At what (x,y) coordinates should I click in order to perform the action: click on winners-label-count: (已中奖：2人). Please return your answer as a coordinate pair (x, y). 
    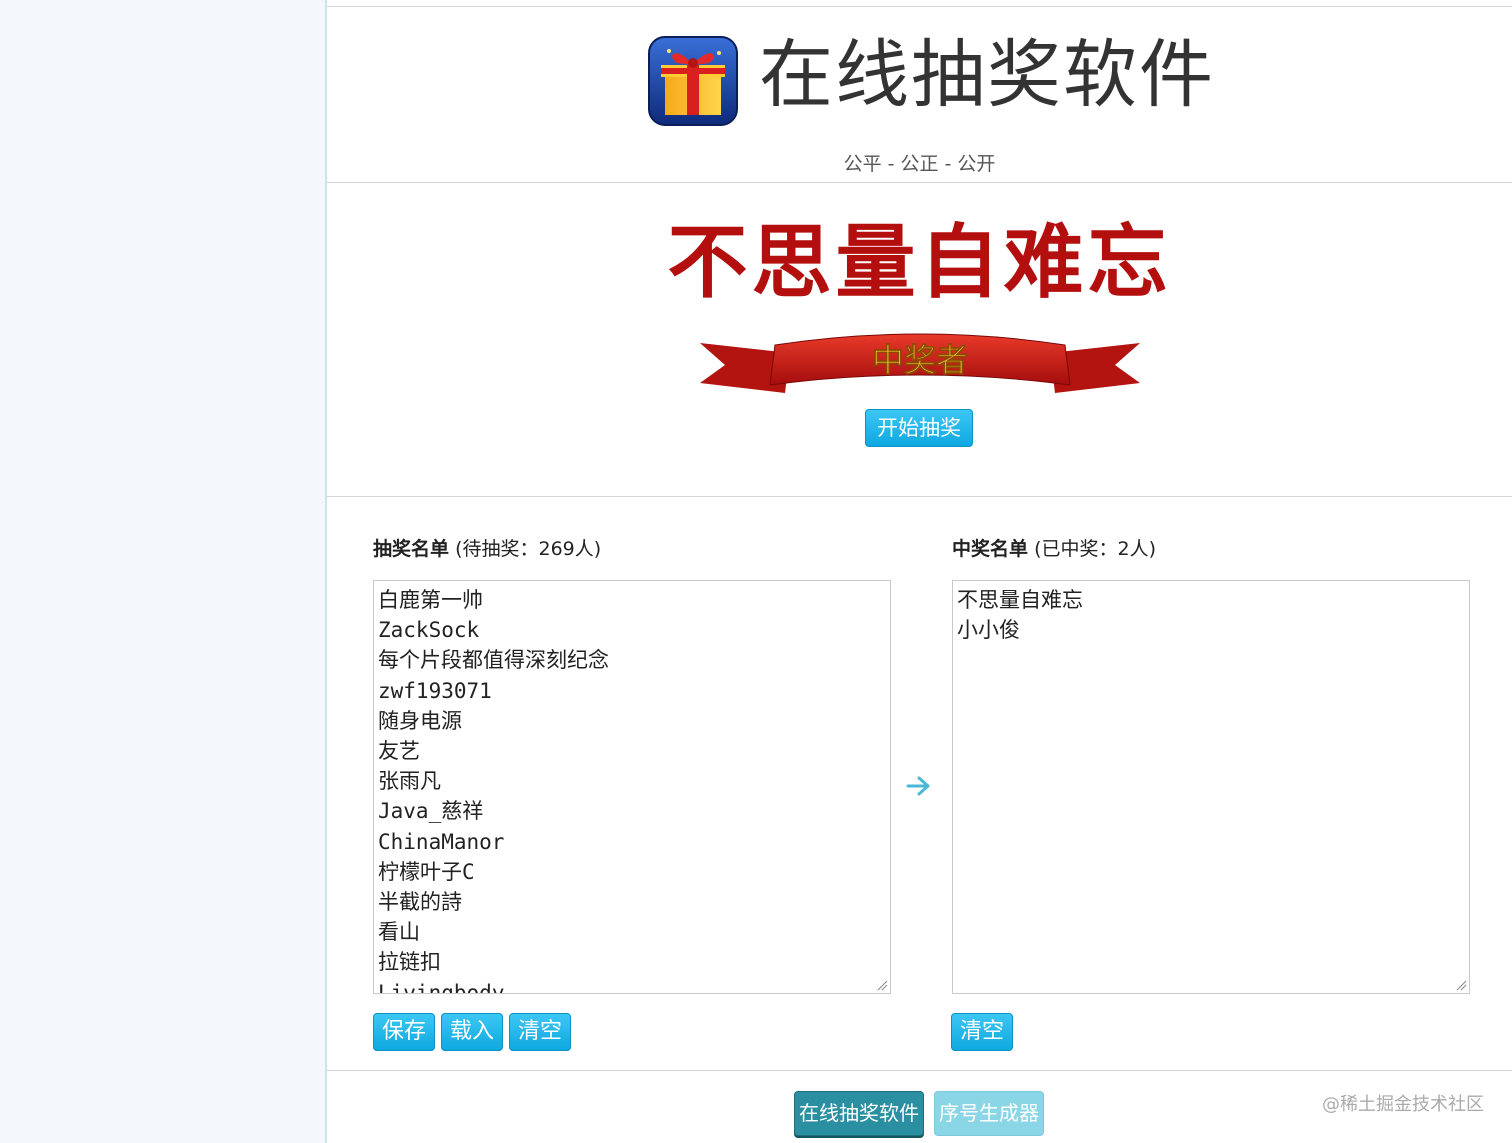
    Looking at the image, I should click on (1095, 549).